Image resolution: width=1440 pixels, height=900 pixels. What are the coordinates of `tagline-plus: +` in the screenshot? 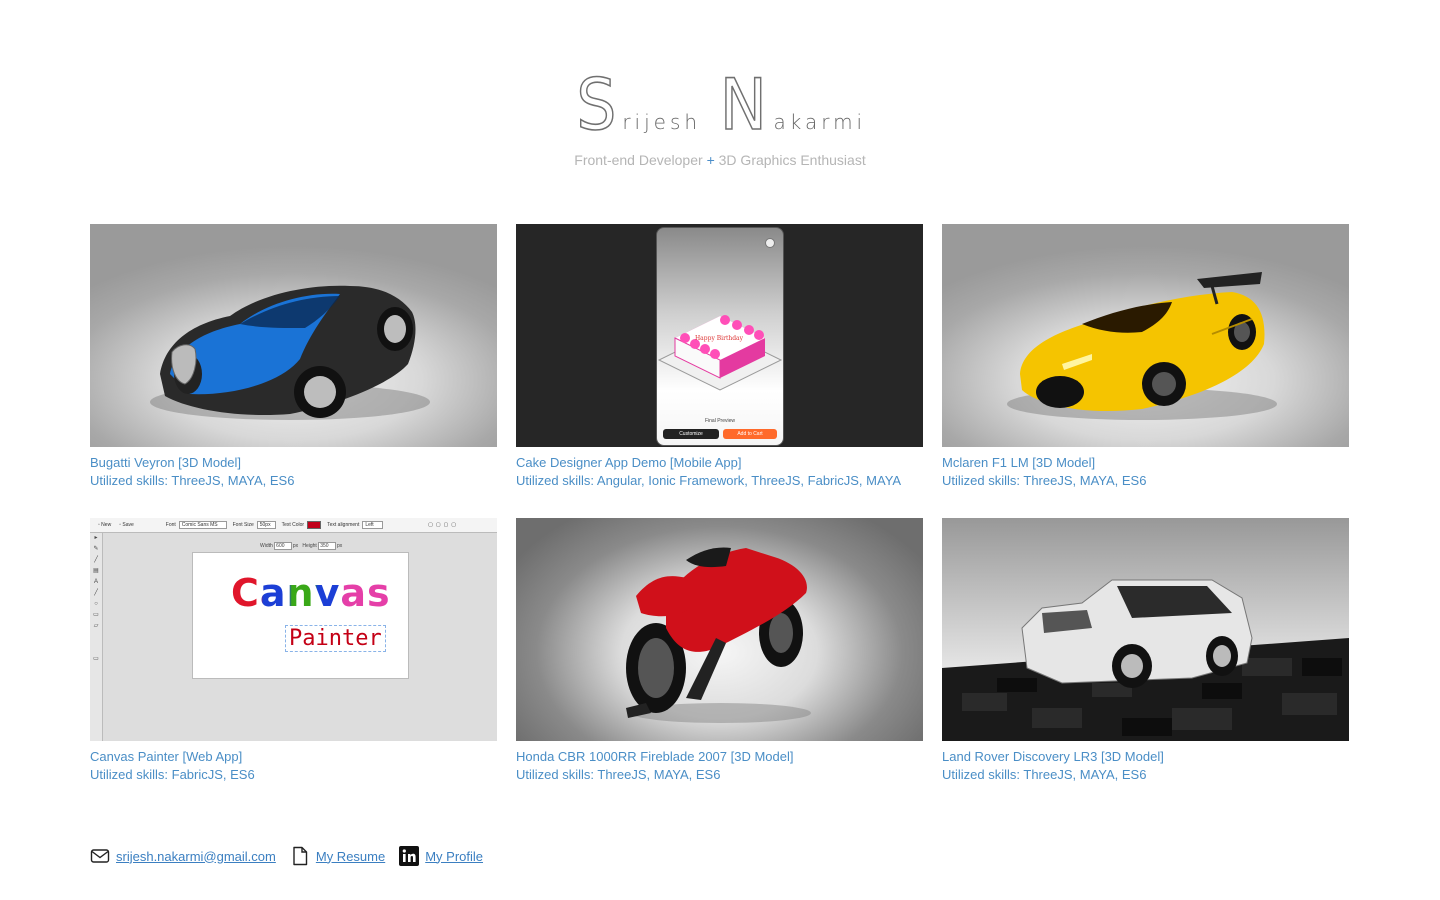 It's located at (710, 160).